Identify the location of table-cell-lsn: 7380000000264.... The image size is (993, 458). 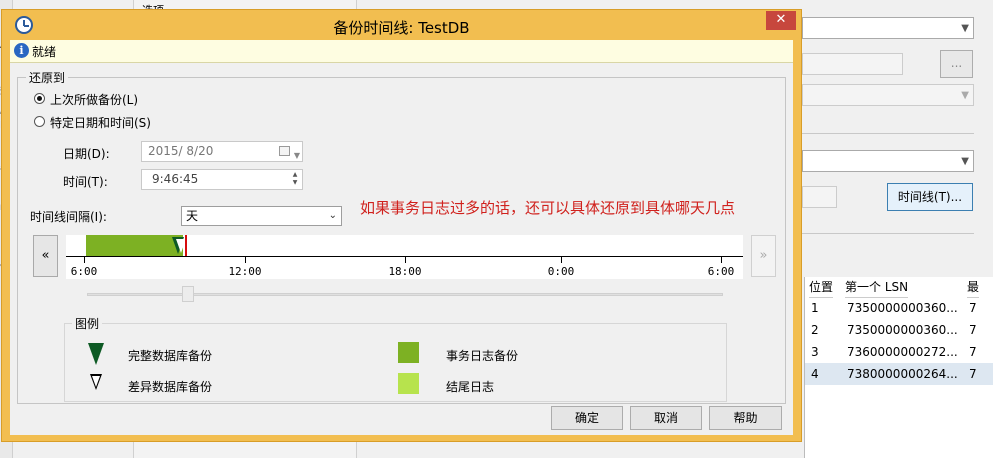
(902, 374).